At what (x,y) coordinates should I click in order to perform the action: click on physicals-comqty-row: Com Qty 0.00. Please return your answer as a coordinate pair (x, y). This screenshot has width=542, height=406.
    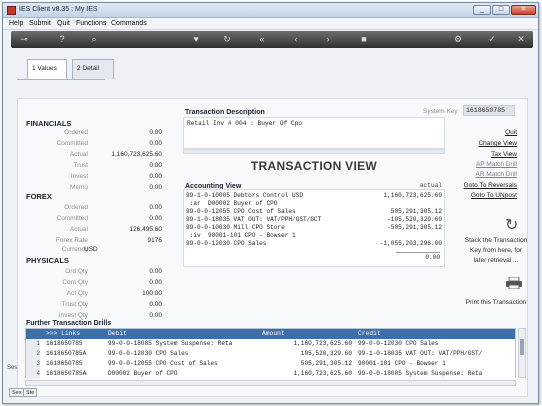
    Looking at the image, I should click on (112, 282).